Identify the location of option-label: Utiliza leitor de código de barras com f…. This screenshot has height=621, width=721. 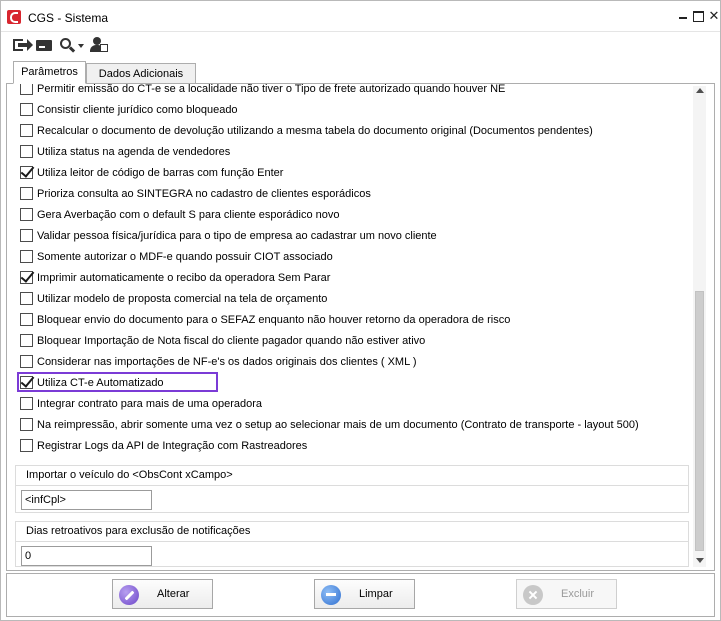
(160, 173).